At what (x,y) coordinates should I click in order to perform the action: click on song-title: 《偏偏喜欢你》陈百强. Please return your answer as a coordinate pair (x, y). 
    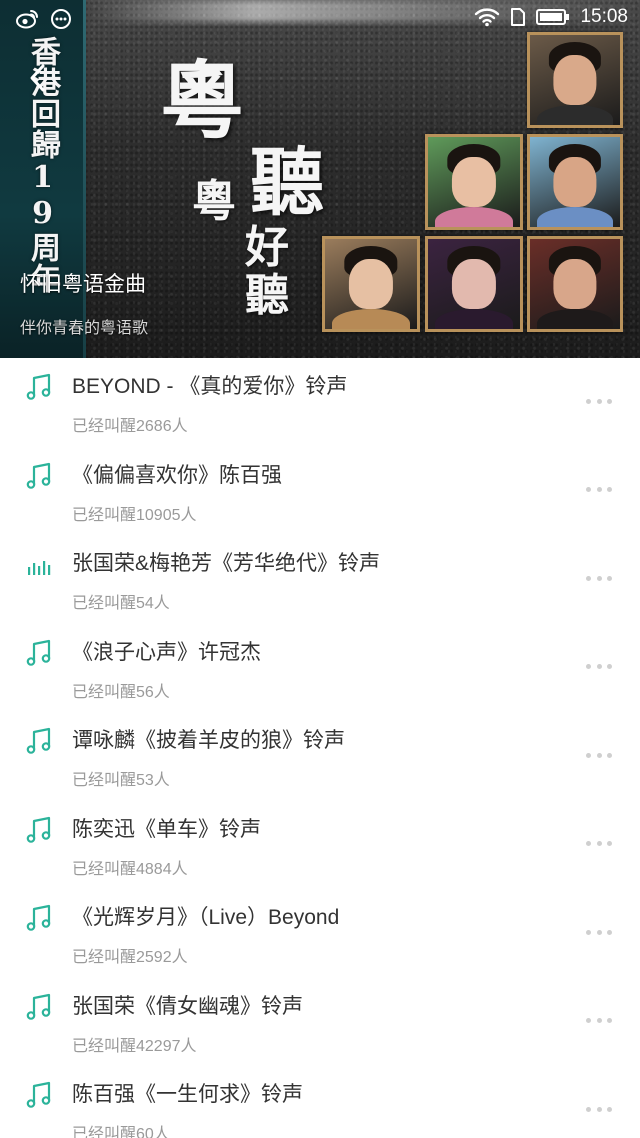
    Looking at the image, I should click on (177, 475).